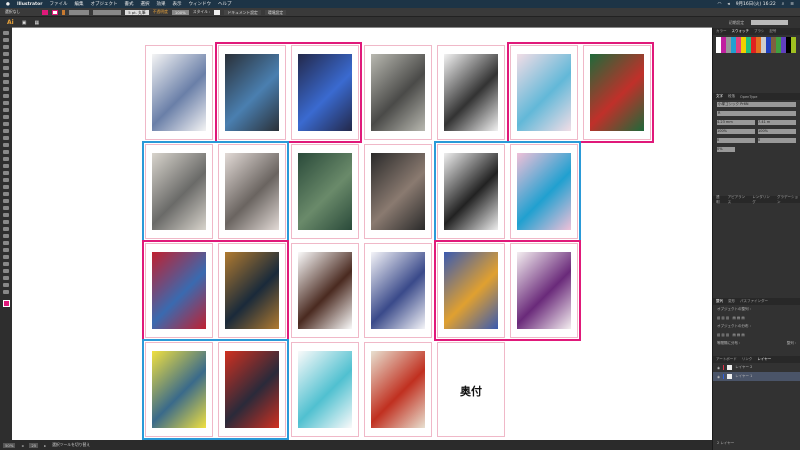 This screenshot has width=800, height=450. I want to click on next-artboard-icon: ▸, so click(45, 445).